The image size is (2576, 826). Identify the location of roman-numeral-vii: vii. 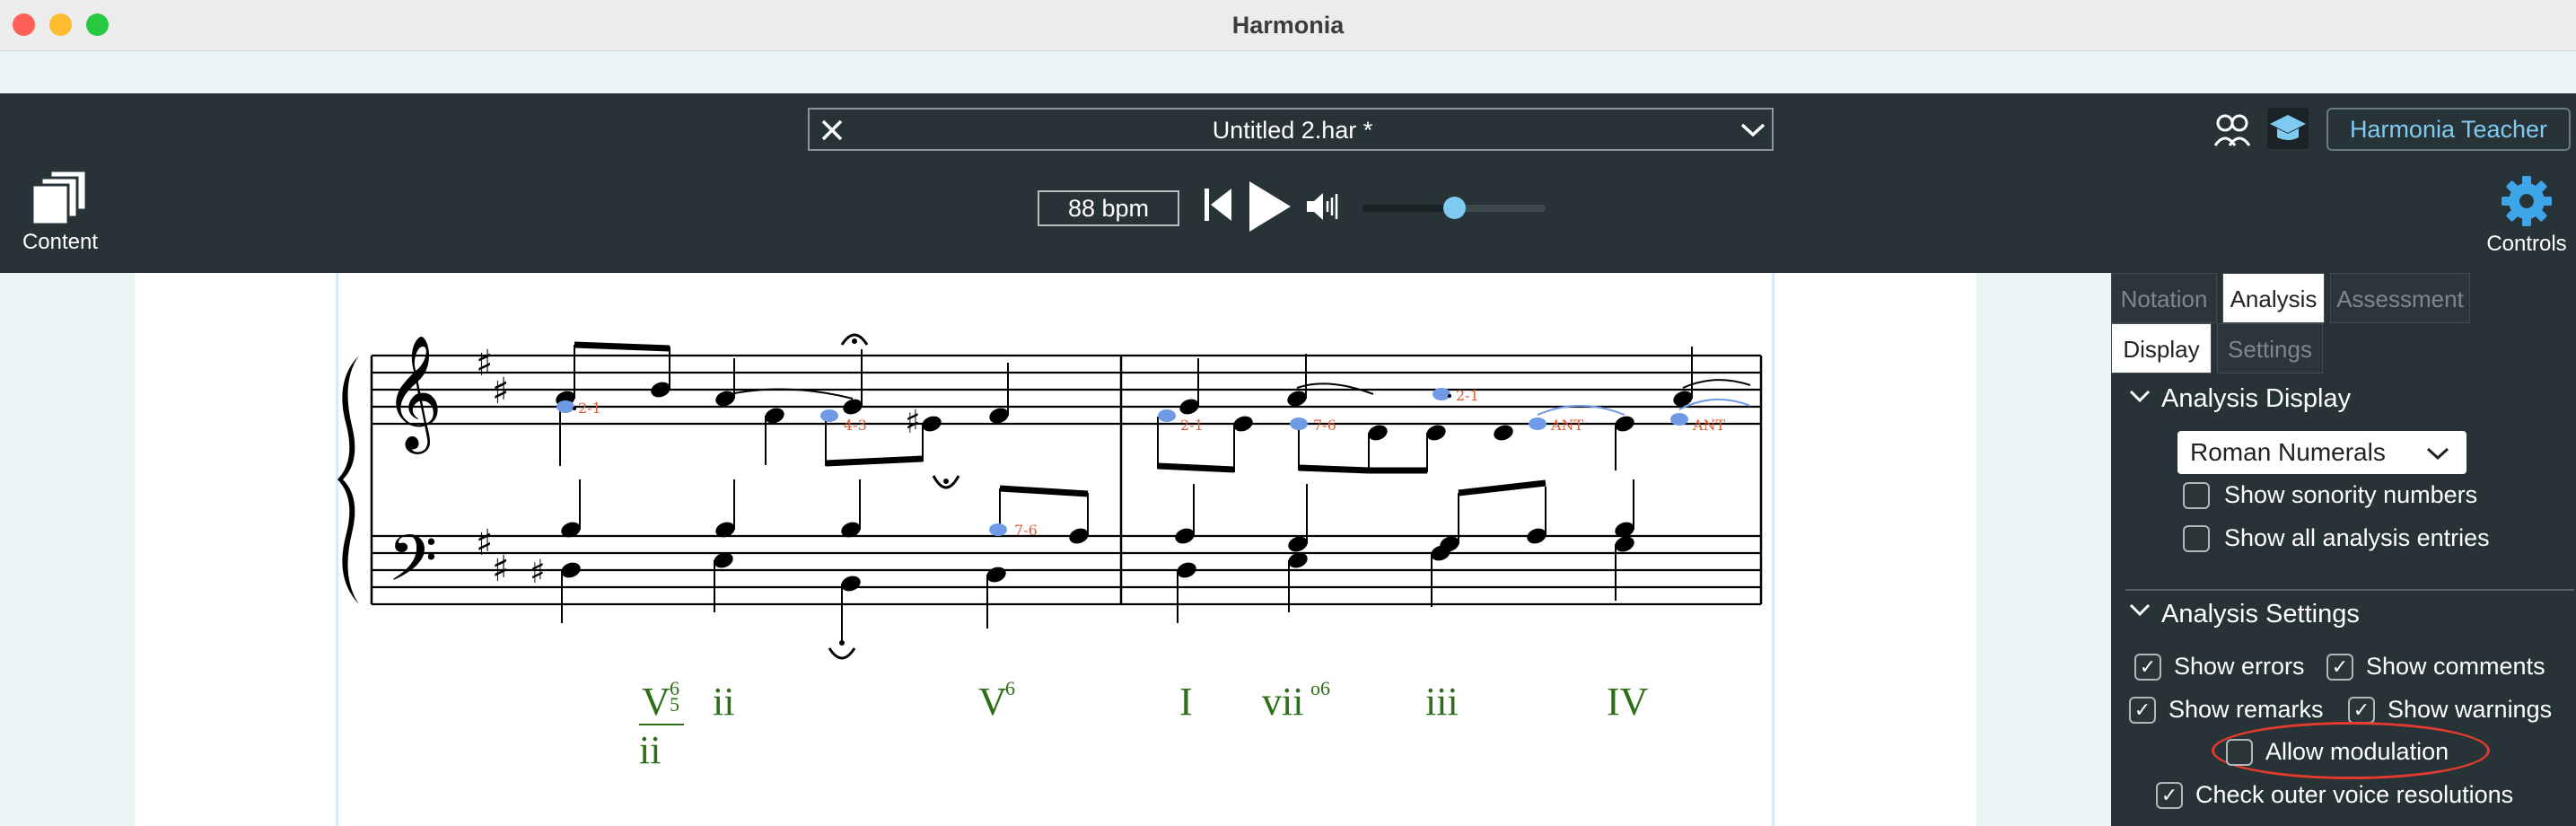
(1282, 702).